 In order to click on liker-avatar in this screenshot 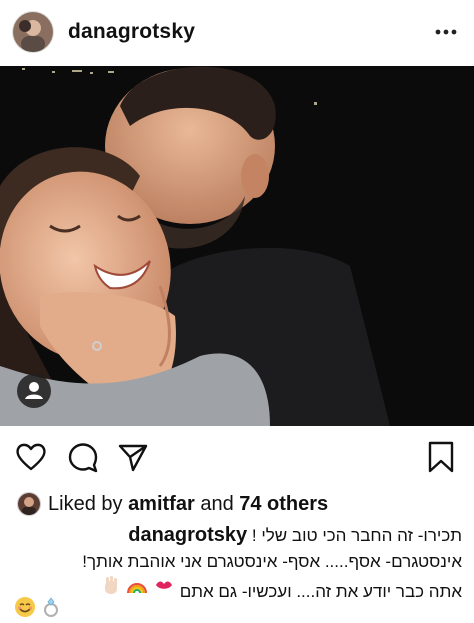, I will do `click(29, 504)`.